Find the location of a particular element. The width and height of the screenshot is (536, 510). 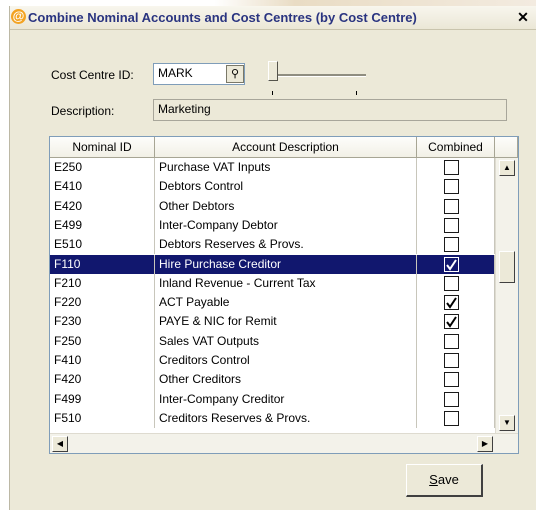

account-description-cell: Creditors Control is located at coordinates (286, 361).